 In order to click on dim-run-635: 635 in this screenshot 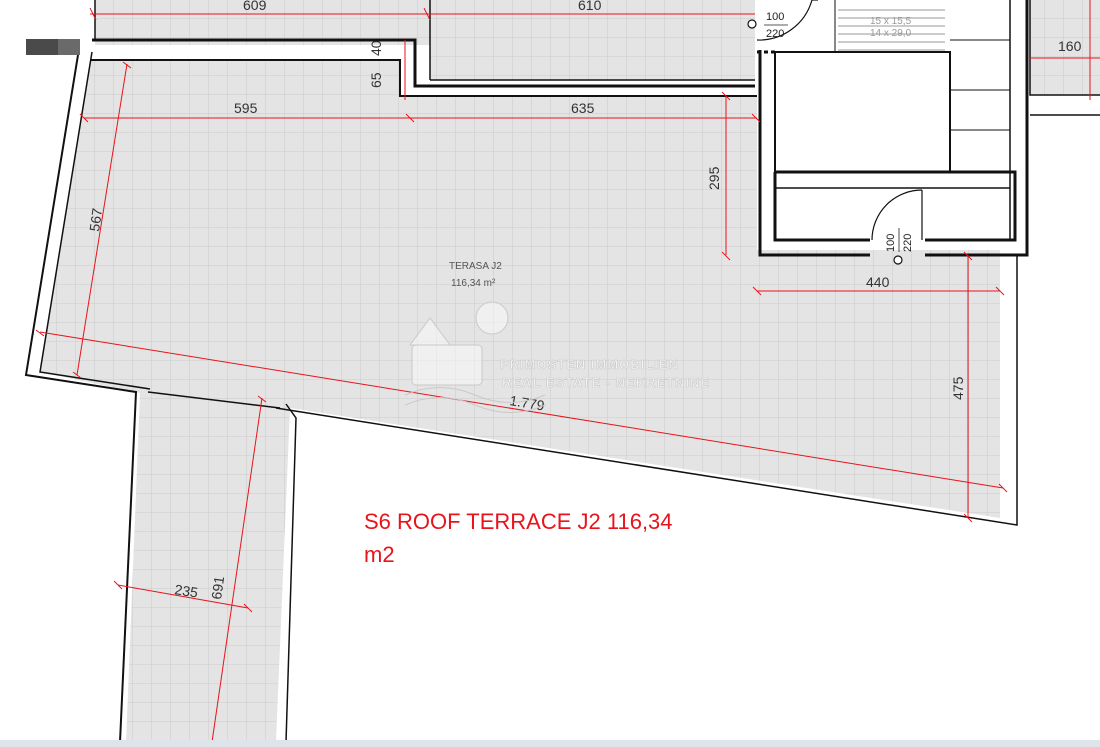, I will do `click(583, 108)`.